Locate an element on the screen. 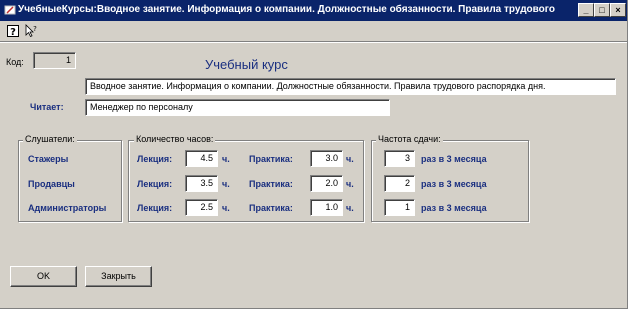 This screenshot has height=311, width=629. page-title: Учебный курс is located at coordinates (246, 64).